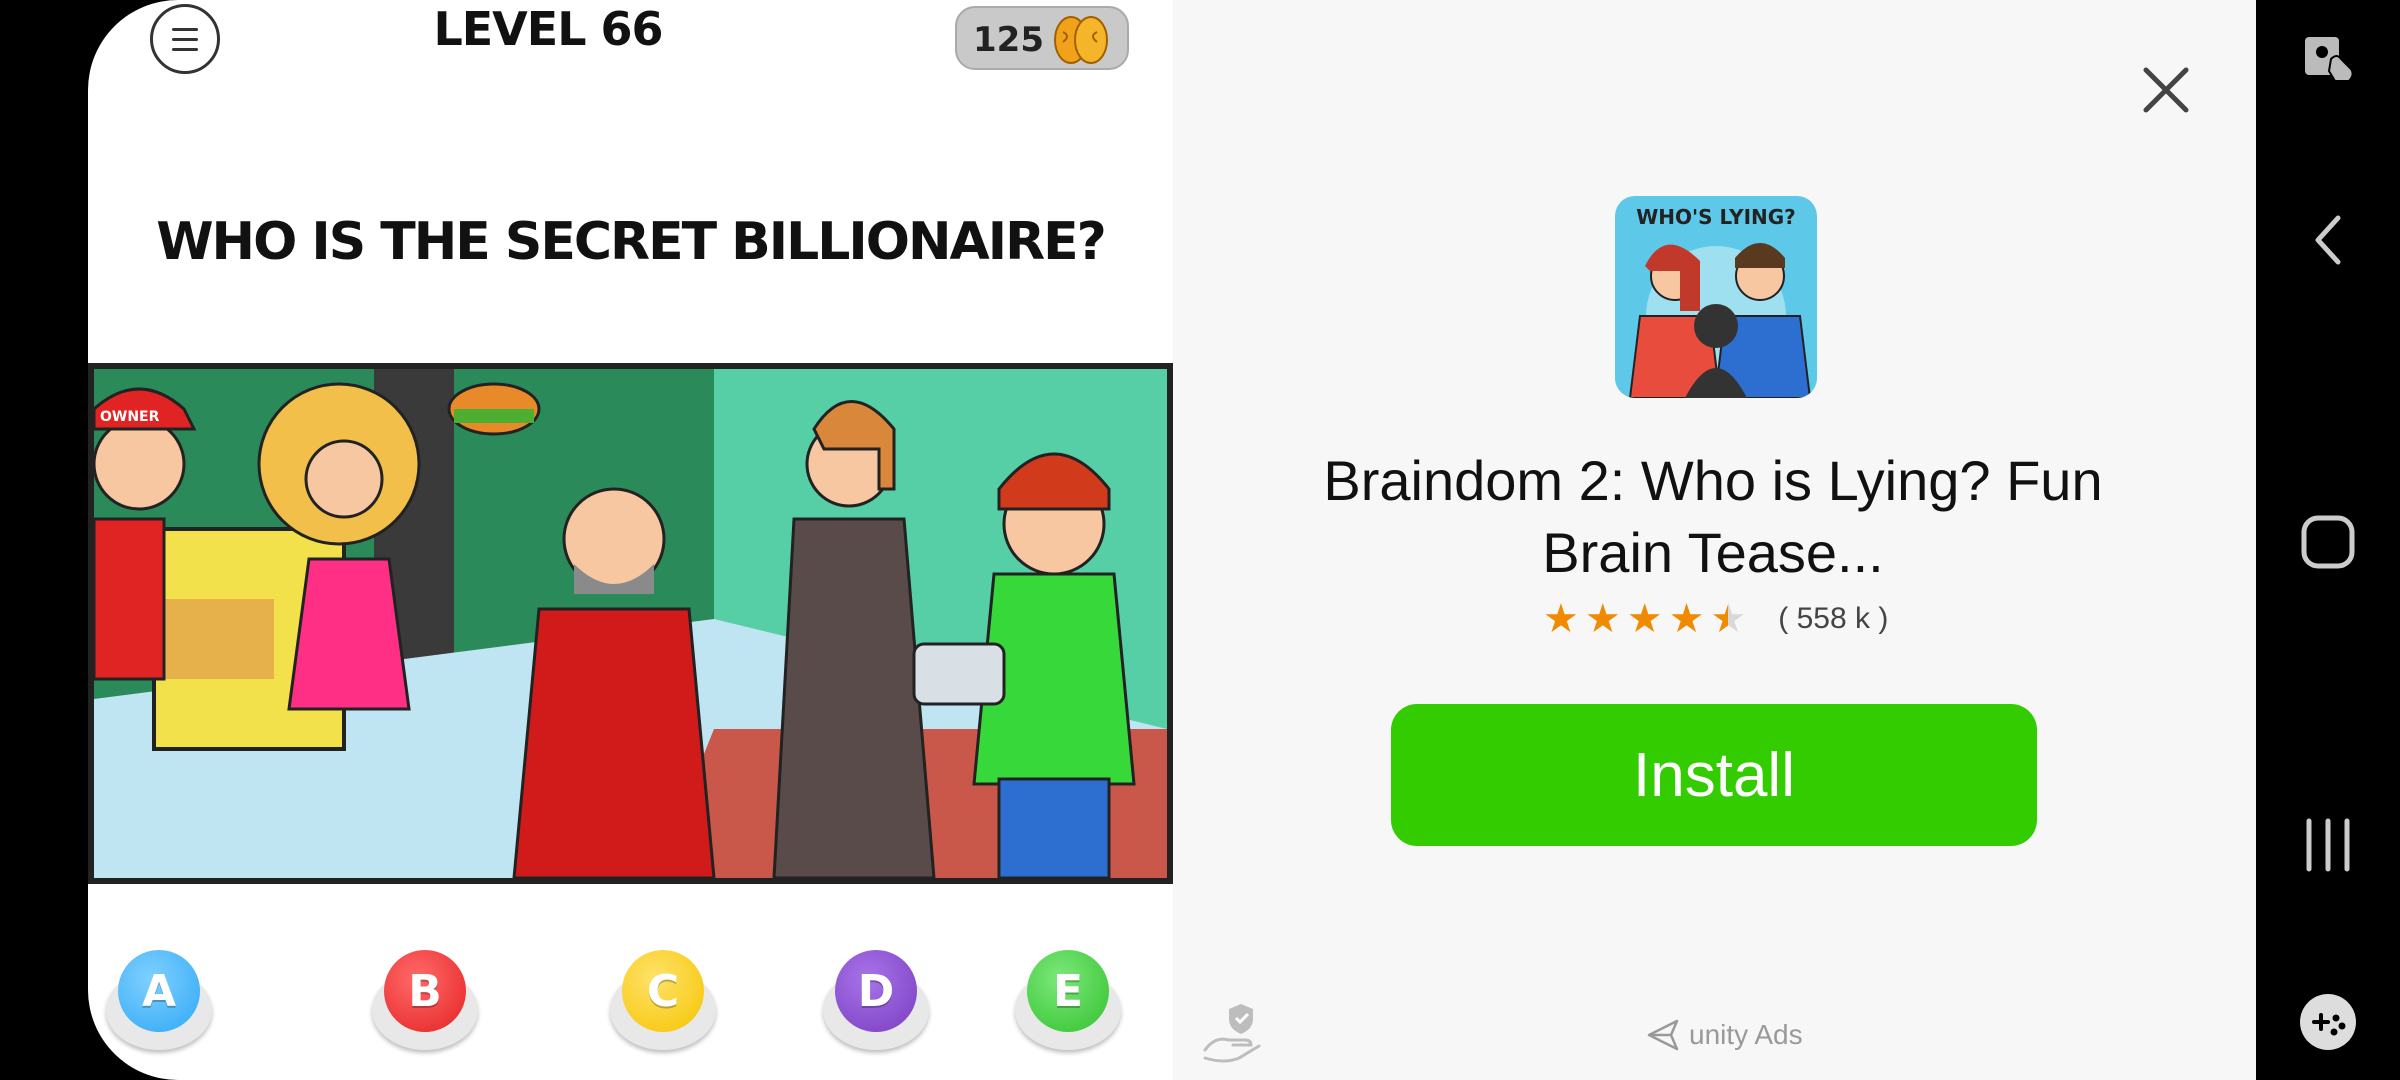 The width and height of the screenshot is (2400, 1080). Describe the element at coordinates (1008, 40) in the screenshot. I see `coin-count: 125` at that location.